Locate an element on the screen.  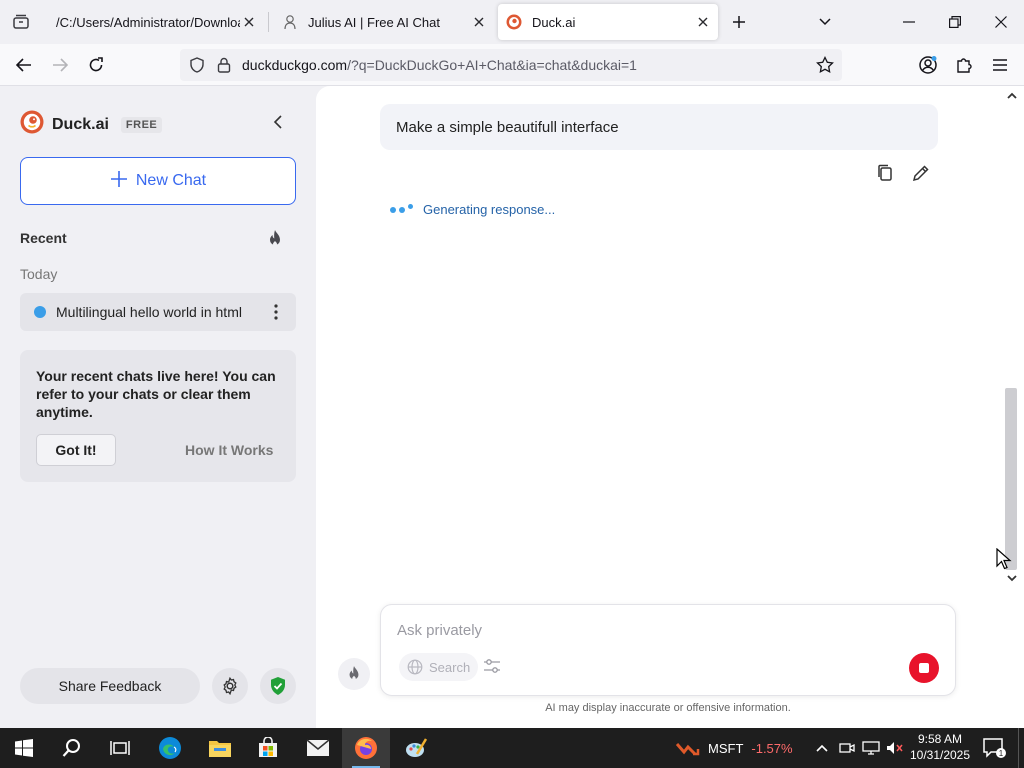
mouse-cursor-icon is located at coordinates (1004, 559).